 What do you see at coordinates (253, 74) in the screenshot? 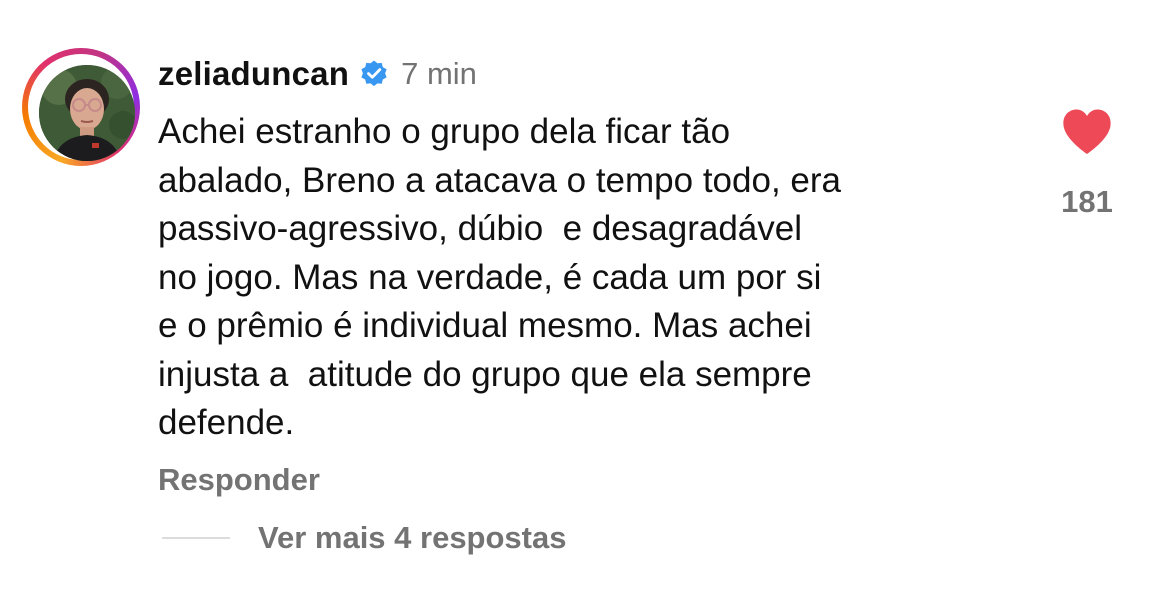
I see `username-link: zeliaduncan` at bounding box center [253, 74].